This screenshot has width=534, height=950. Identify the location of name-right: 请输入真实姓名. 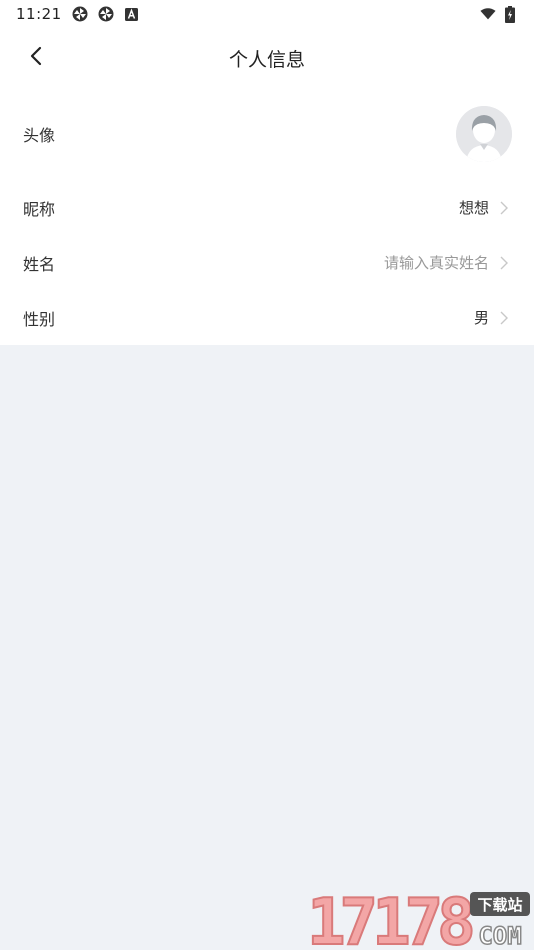
(447, 262).